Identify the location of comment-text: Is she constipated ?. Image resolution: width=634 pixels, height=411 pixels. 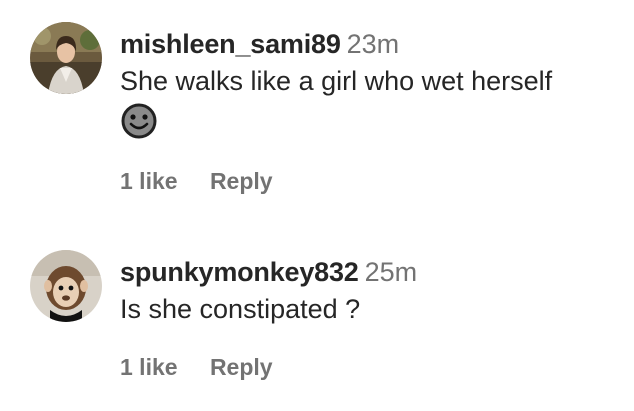
(240, 309).